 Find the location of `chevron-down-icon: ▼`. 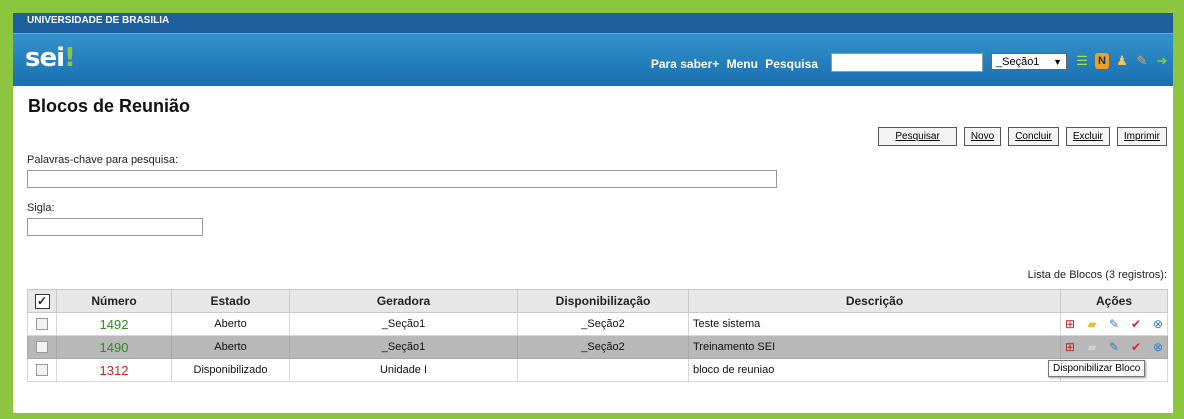

chevron-down-icon: ▼ is located at coordinates (1057, 62).